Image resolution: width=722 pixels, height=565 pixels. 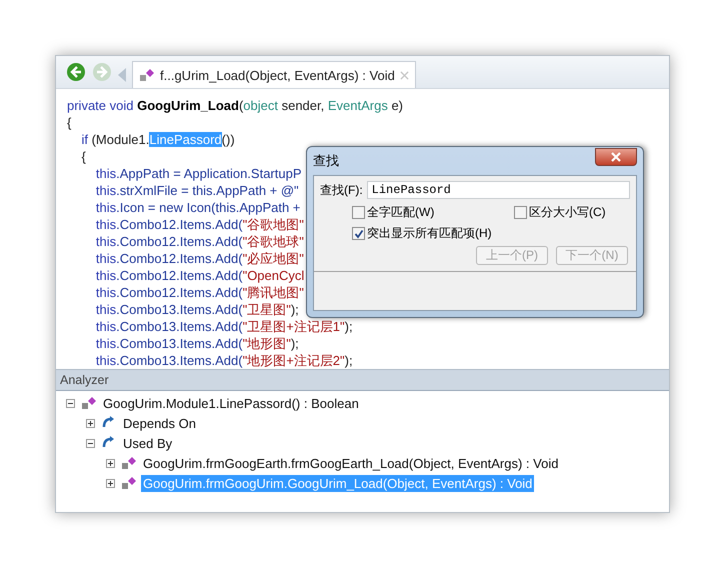 I want to click on code-line: this.Combo12.Items.Add("OpenCycl, so click(x=199, y=275).